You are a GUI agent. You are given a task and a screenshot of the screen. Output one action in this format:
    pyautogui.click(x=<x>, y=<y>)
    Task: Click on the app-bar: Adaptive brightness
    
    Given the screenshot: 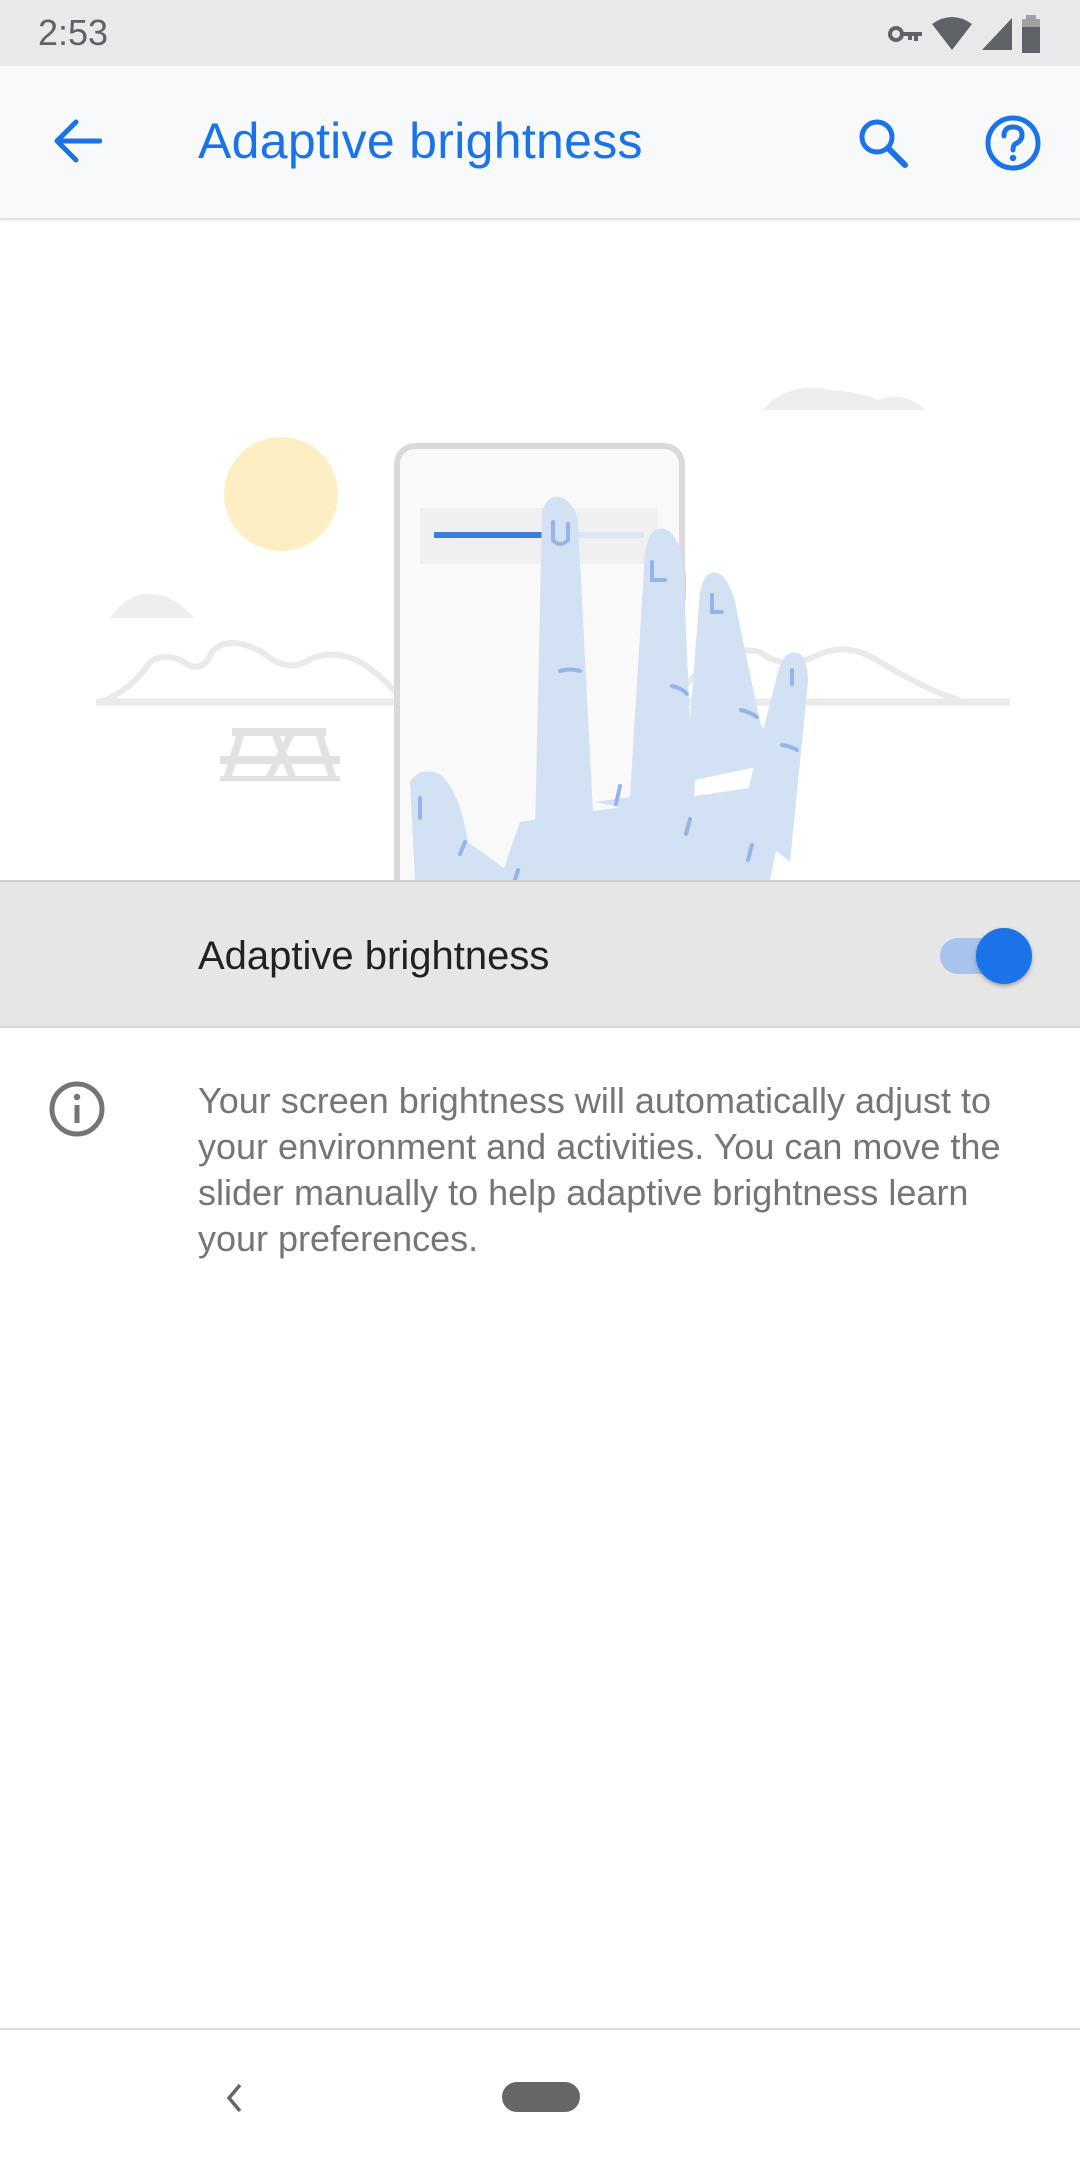 What is the action you would take?
    pyautogui.click(x=540, y=143)
    